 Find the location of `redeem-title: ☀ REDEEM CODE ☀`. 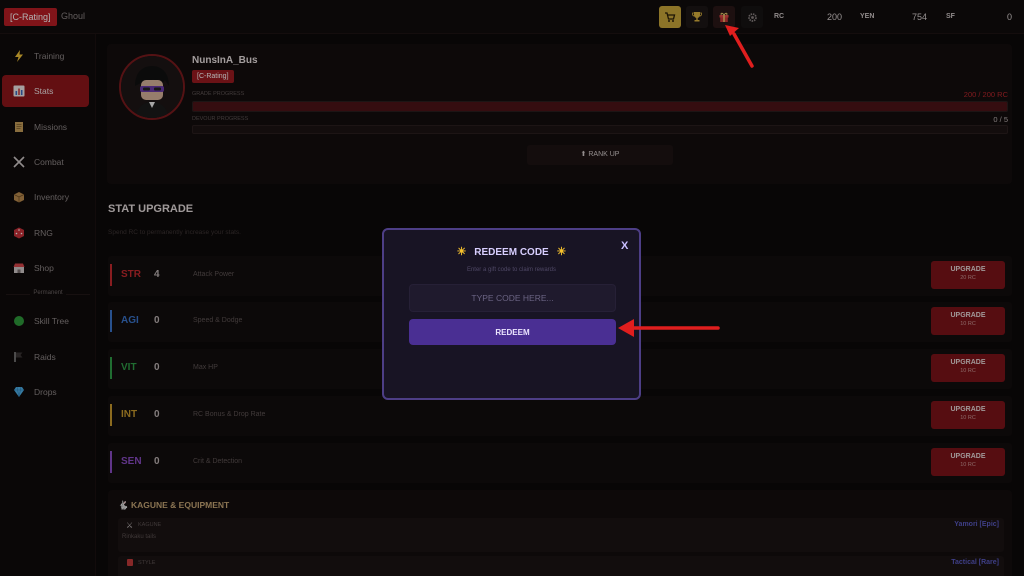

redeem-title: ☀ REDEEM CODE ☀ is located at coordinates (511, 252).